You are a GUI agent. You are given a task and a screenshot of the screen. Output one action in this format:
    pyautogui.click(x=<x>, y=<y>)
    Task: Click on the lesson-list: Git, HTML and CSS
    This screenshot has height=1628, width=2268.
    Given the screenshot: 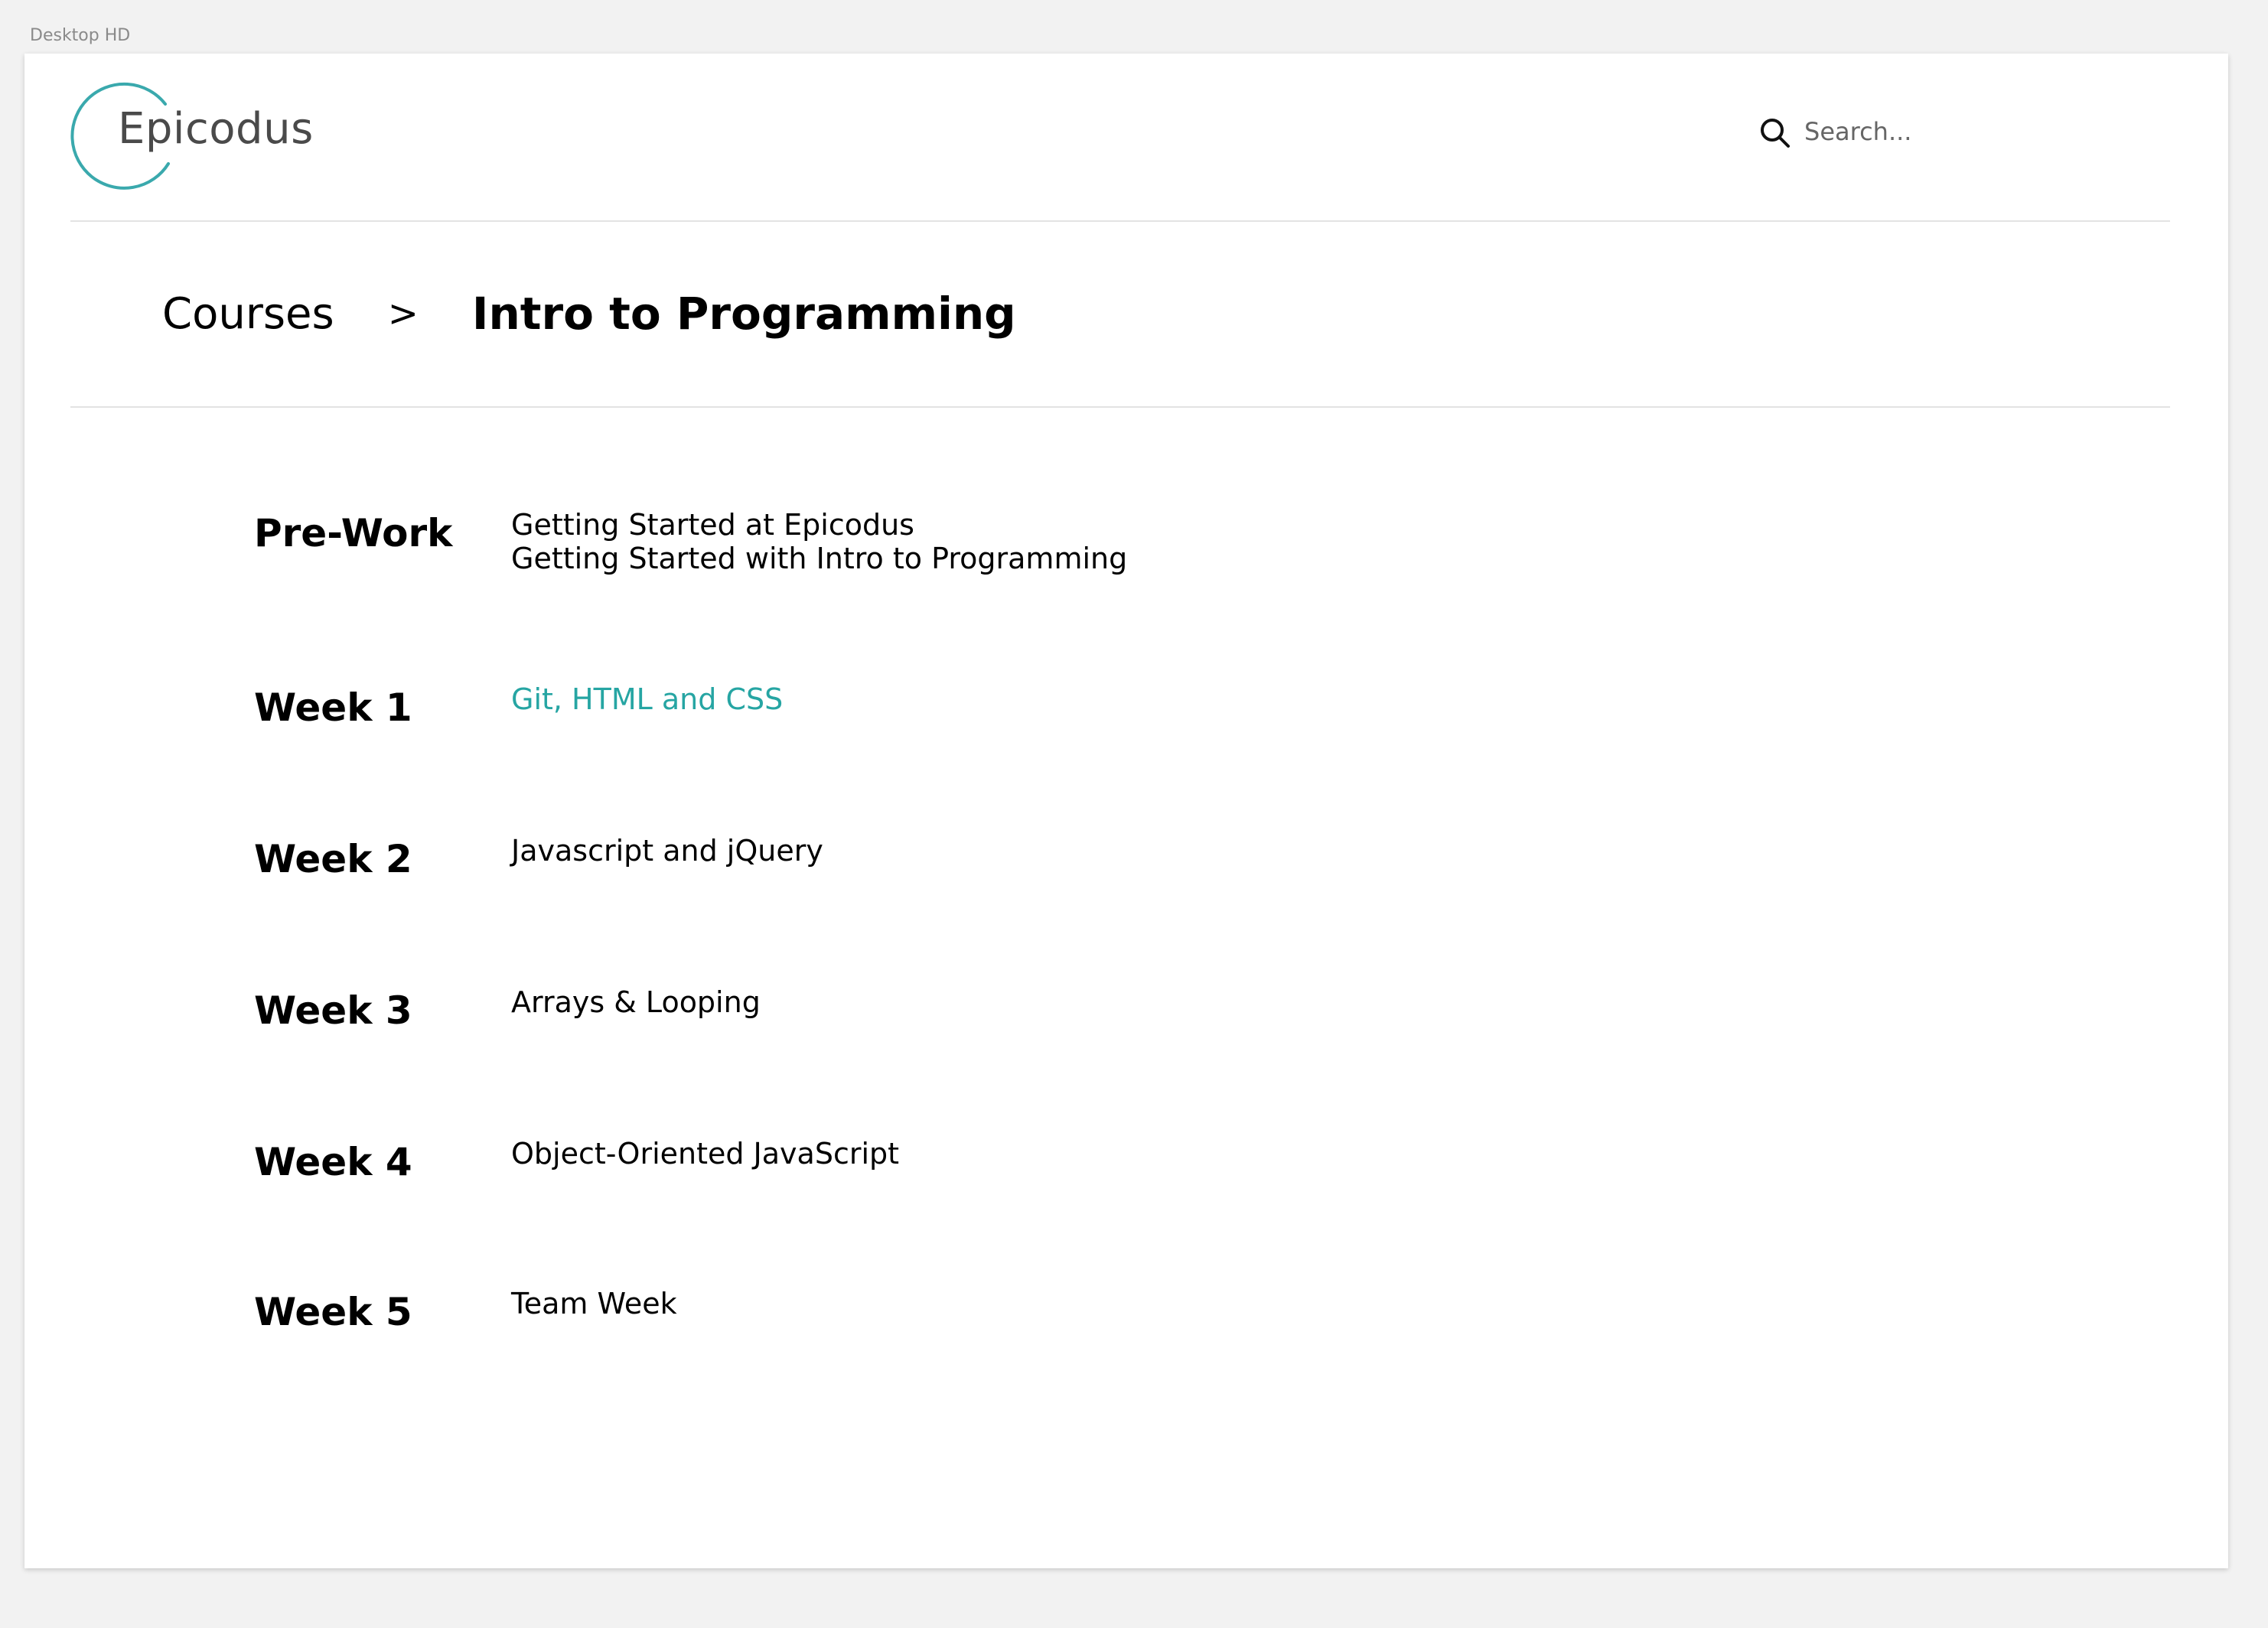 What is the action you would take?
    pyautogui.click(x=647, y=699)
    